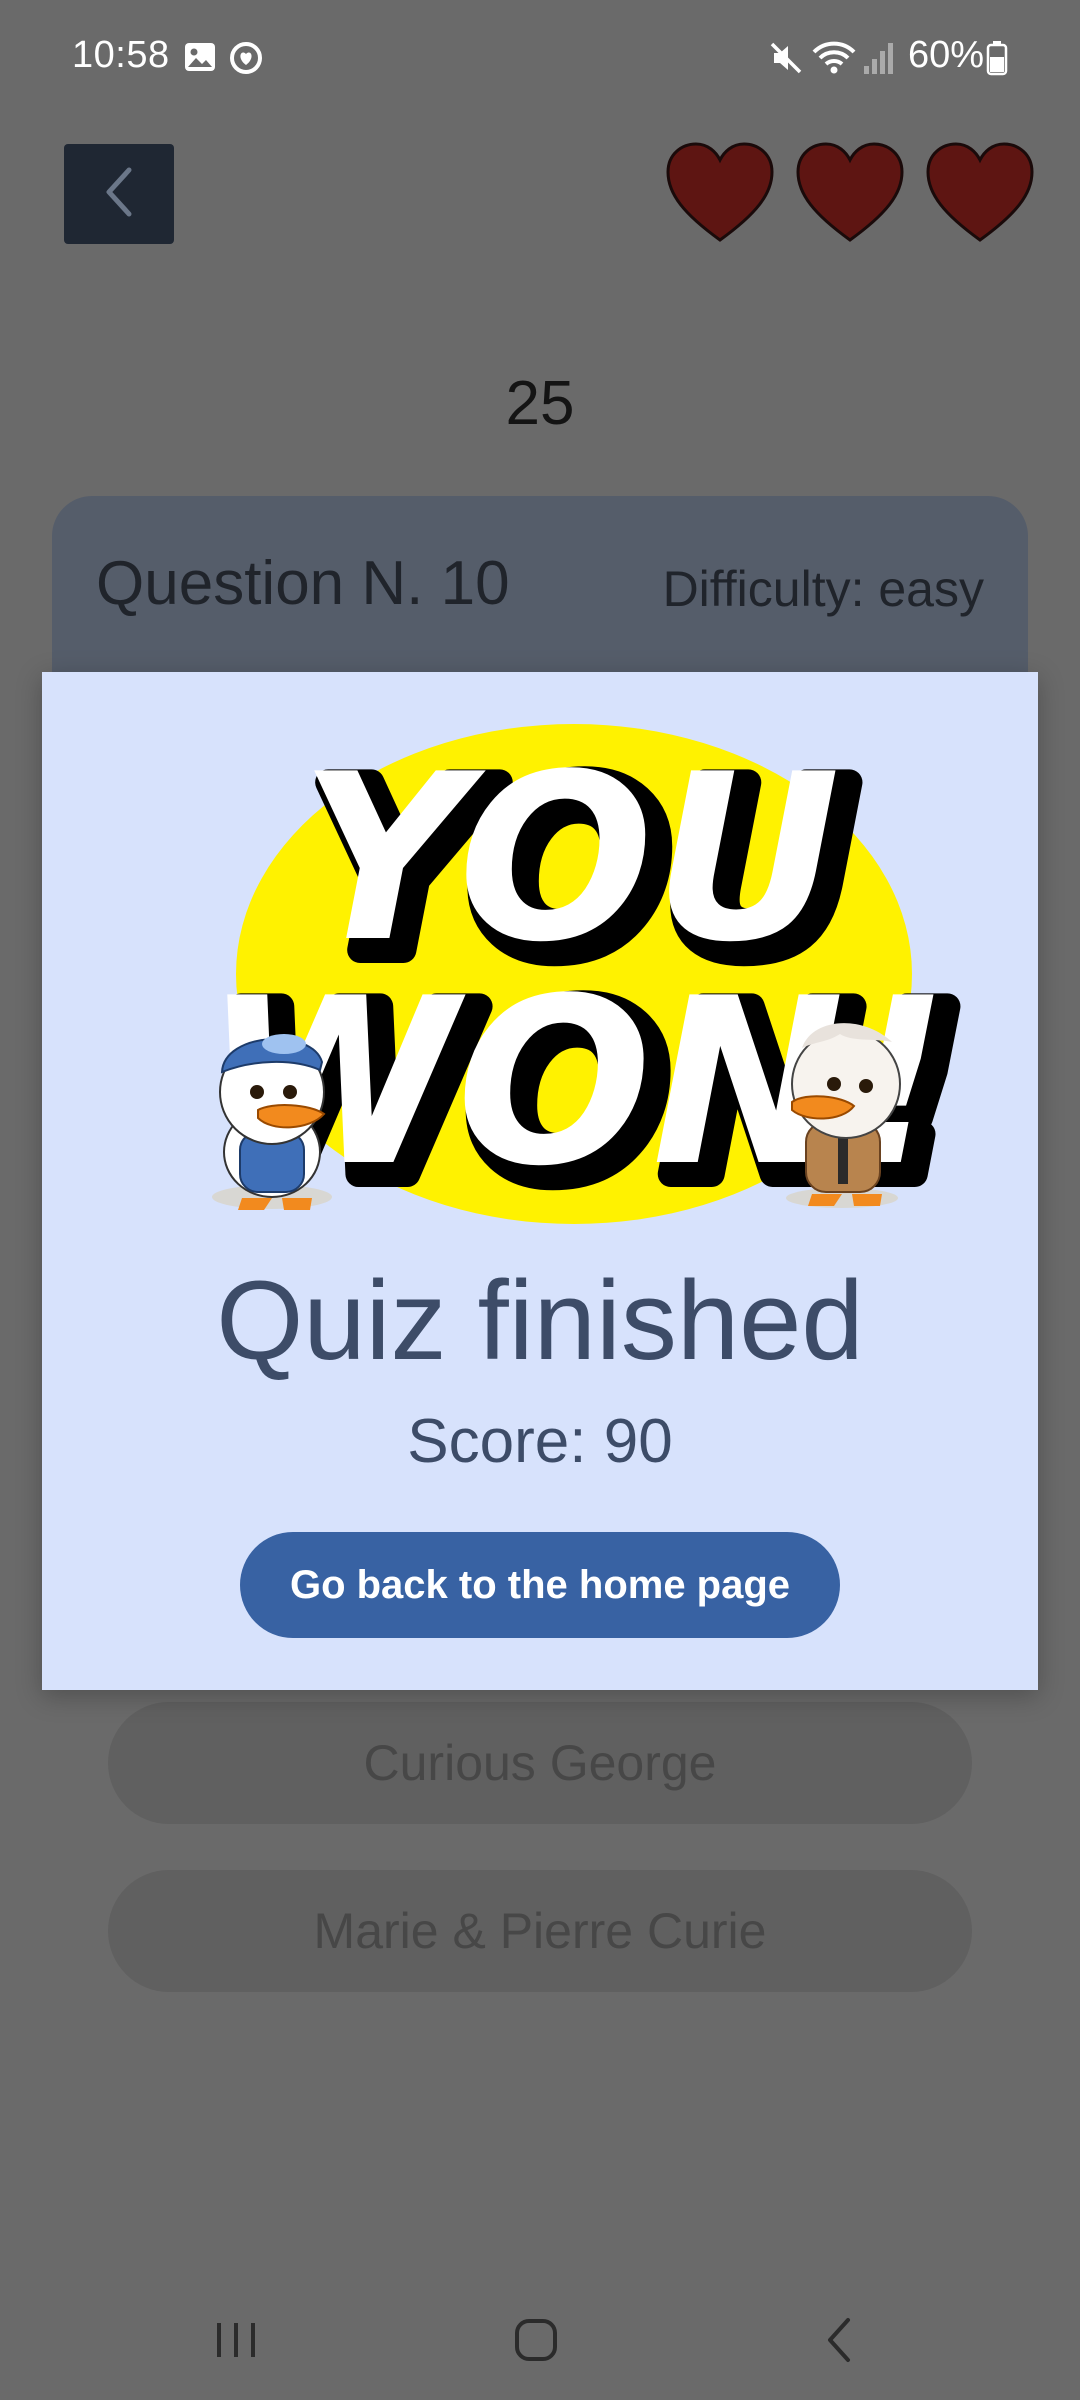 The height and width of the screenshot is (2400, 1080). What do you see at coordinates (540, 1931) in the screenshot?
I see `answer-option: Marie & Pierre Curie` at bounding box center [540, 1931].